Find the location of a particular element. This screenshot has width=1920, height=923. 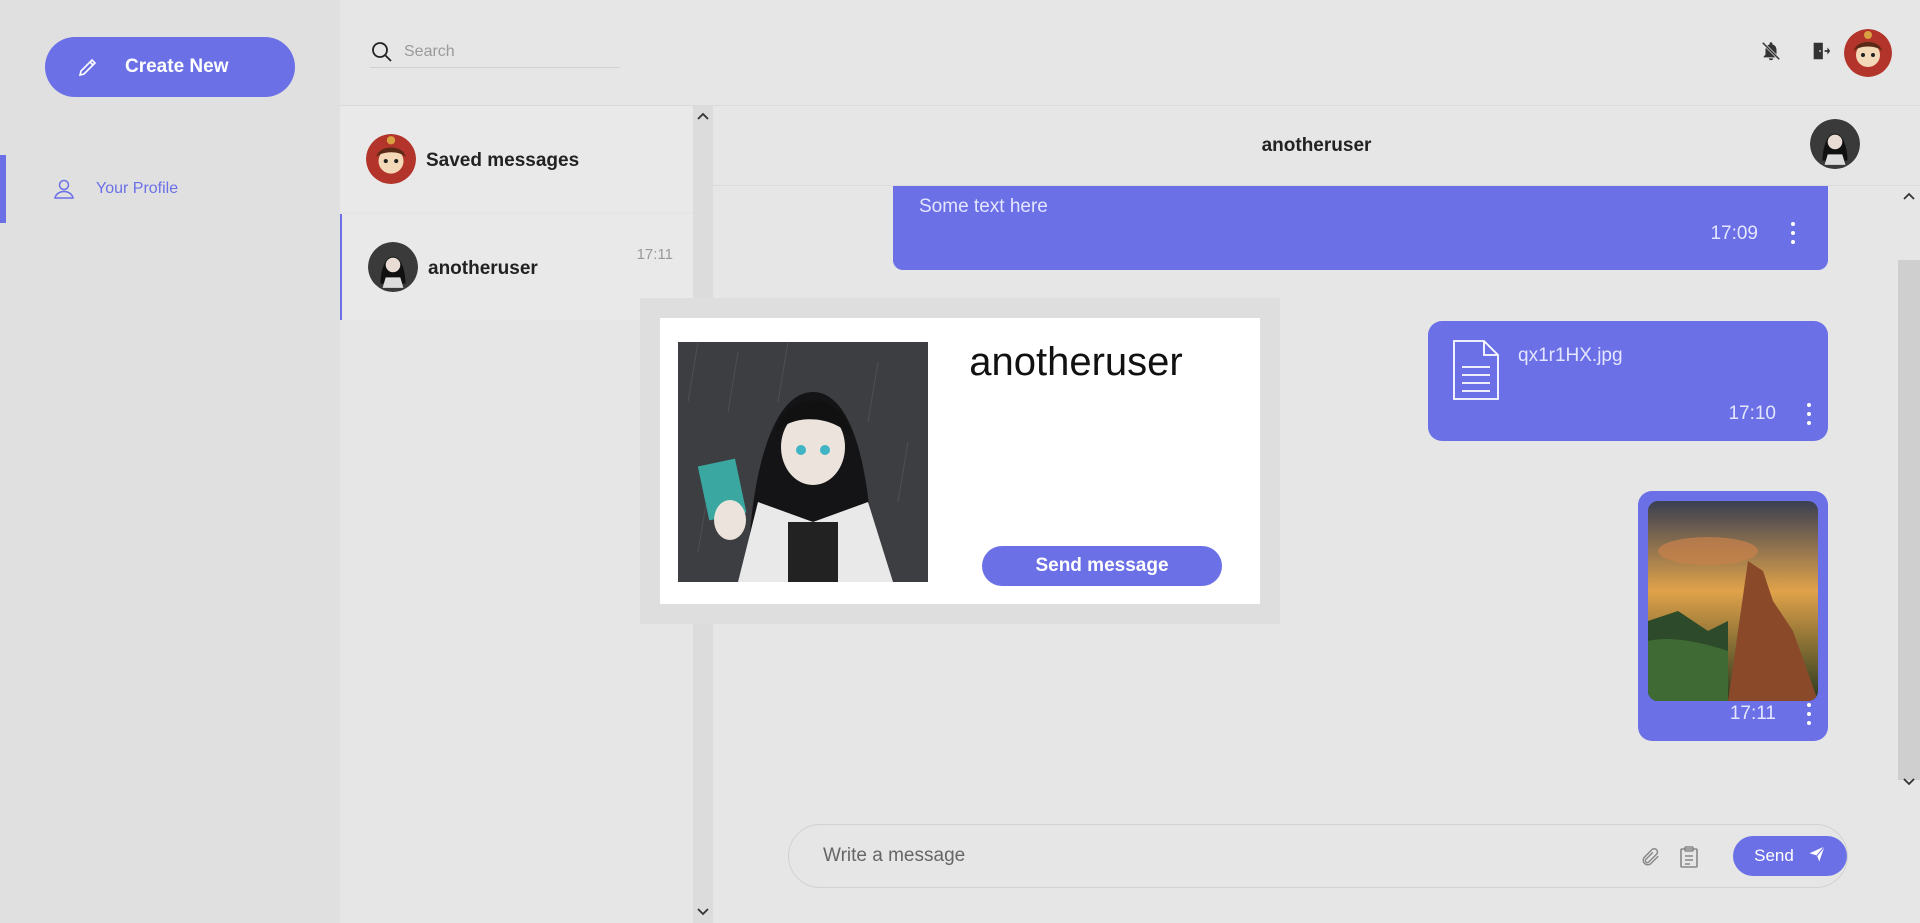

send-button: Send is located at coordinates (1790, 856).